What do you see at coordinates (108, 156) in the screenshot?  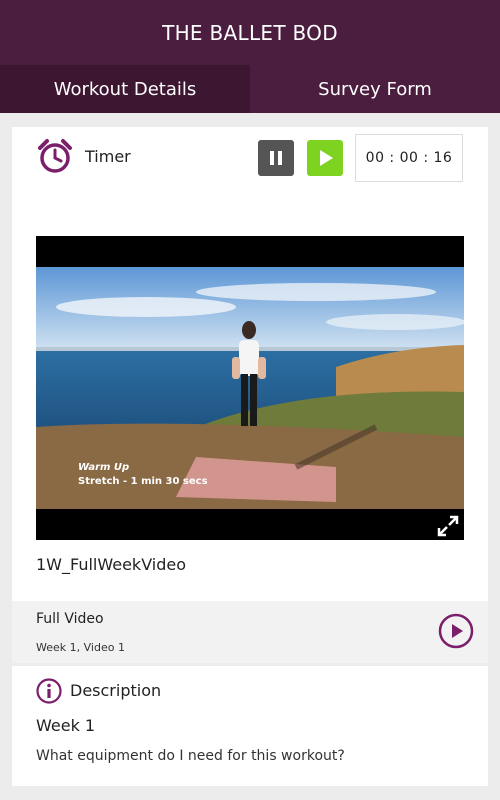 I see `timer-label: Timer` at bounding box center [108, 156].